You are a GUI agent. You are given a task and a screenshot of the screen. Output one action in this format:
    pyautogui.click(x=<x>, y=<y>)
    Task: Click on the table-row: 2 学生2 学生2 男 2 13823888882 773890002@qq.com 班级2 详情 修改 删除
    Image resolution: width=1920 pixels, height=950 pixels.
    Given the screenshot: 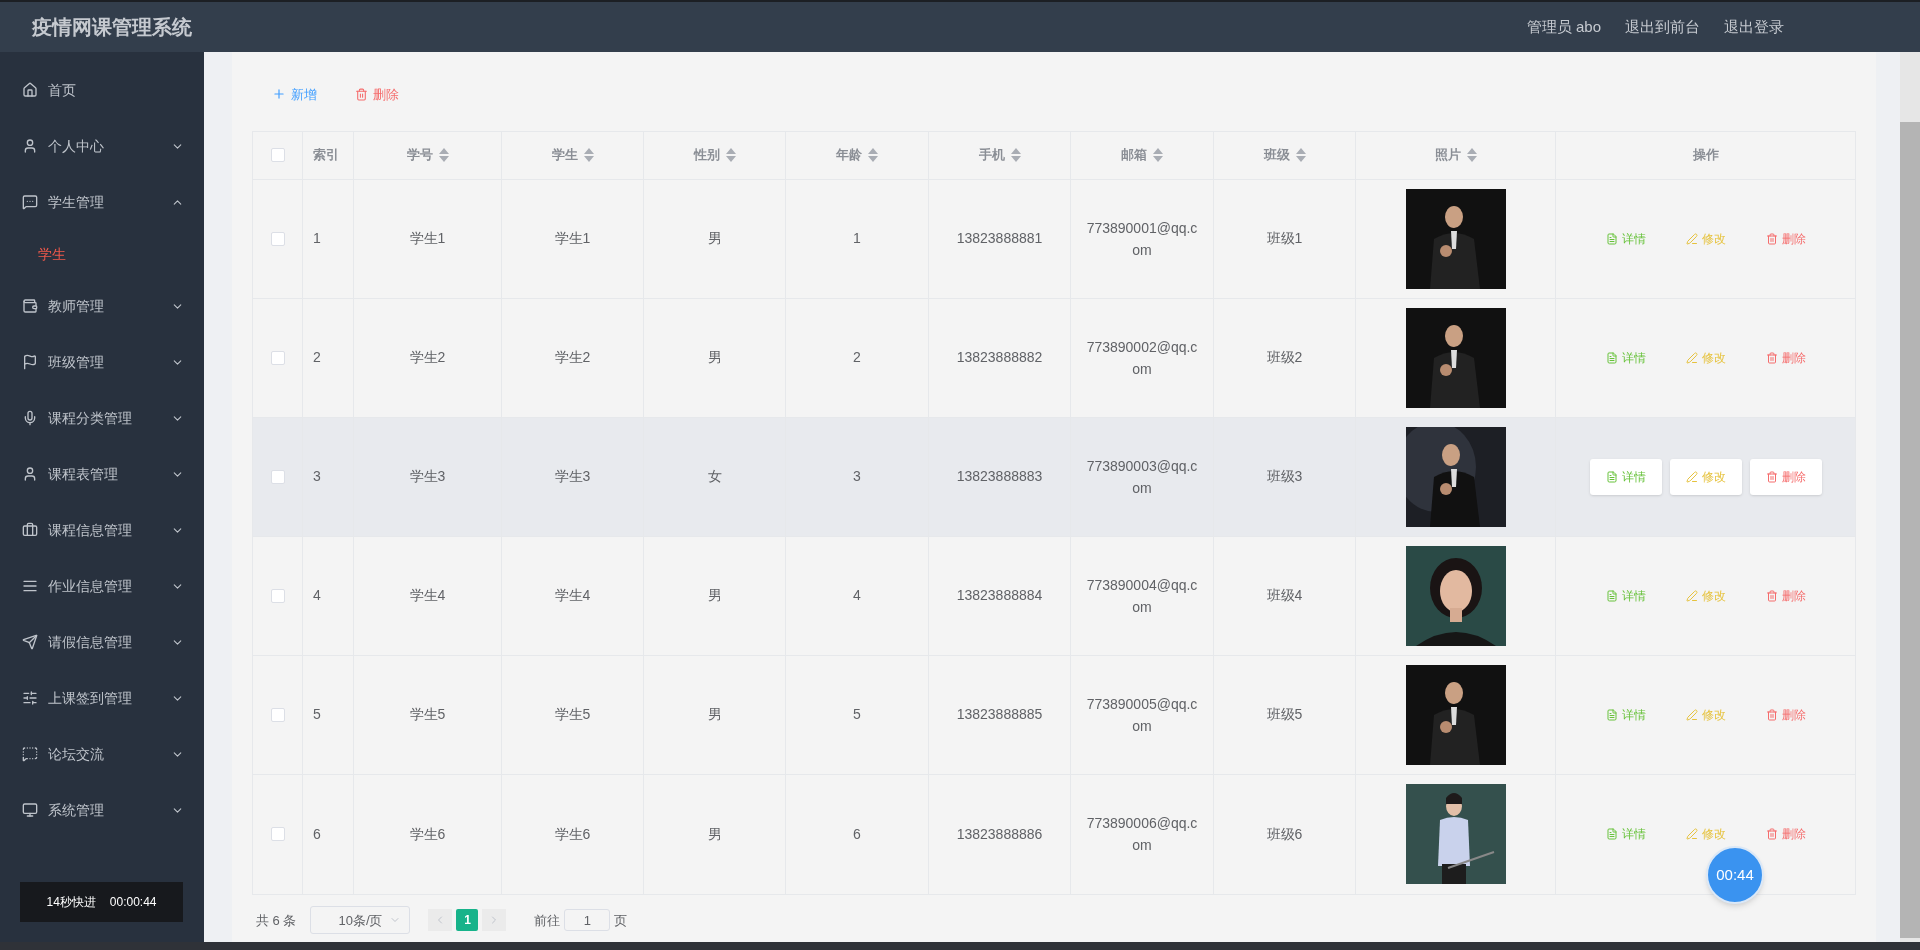 What is the action you would take?
    pyautogui.click(x=1054, y=358)
    